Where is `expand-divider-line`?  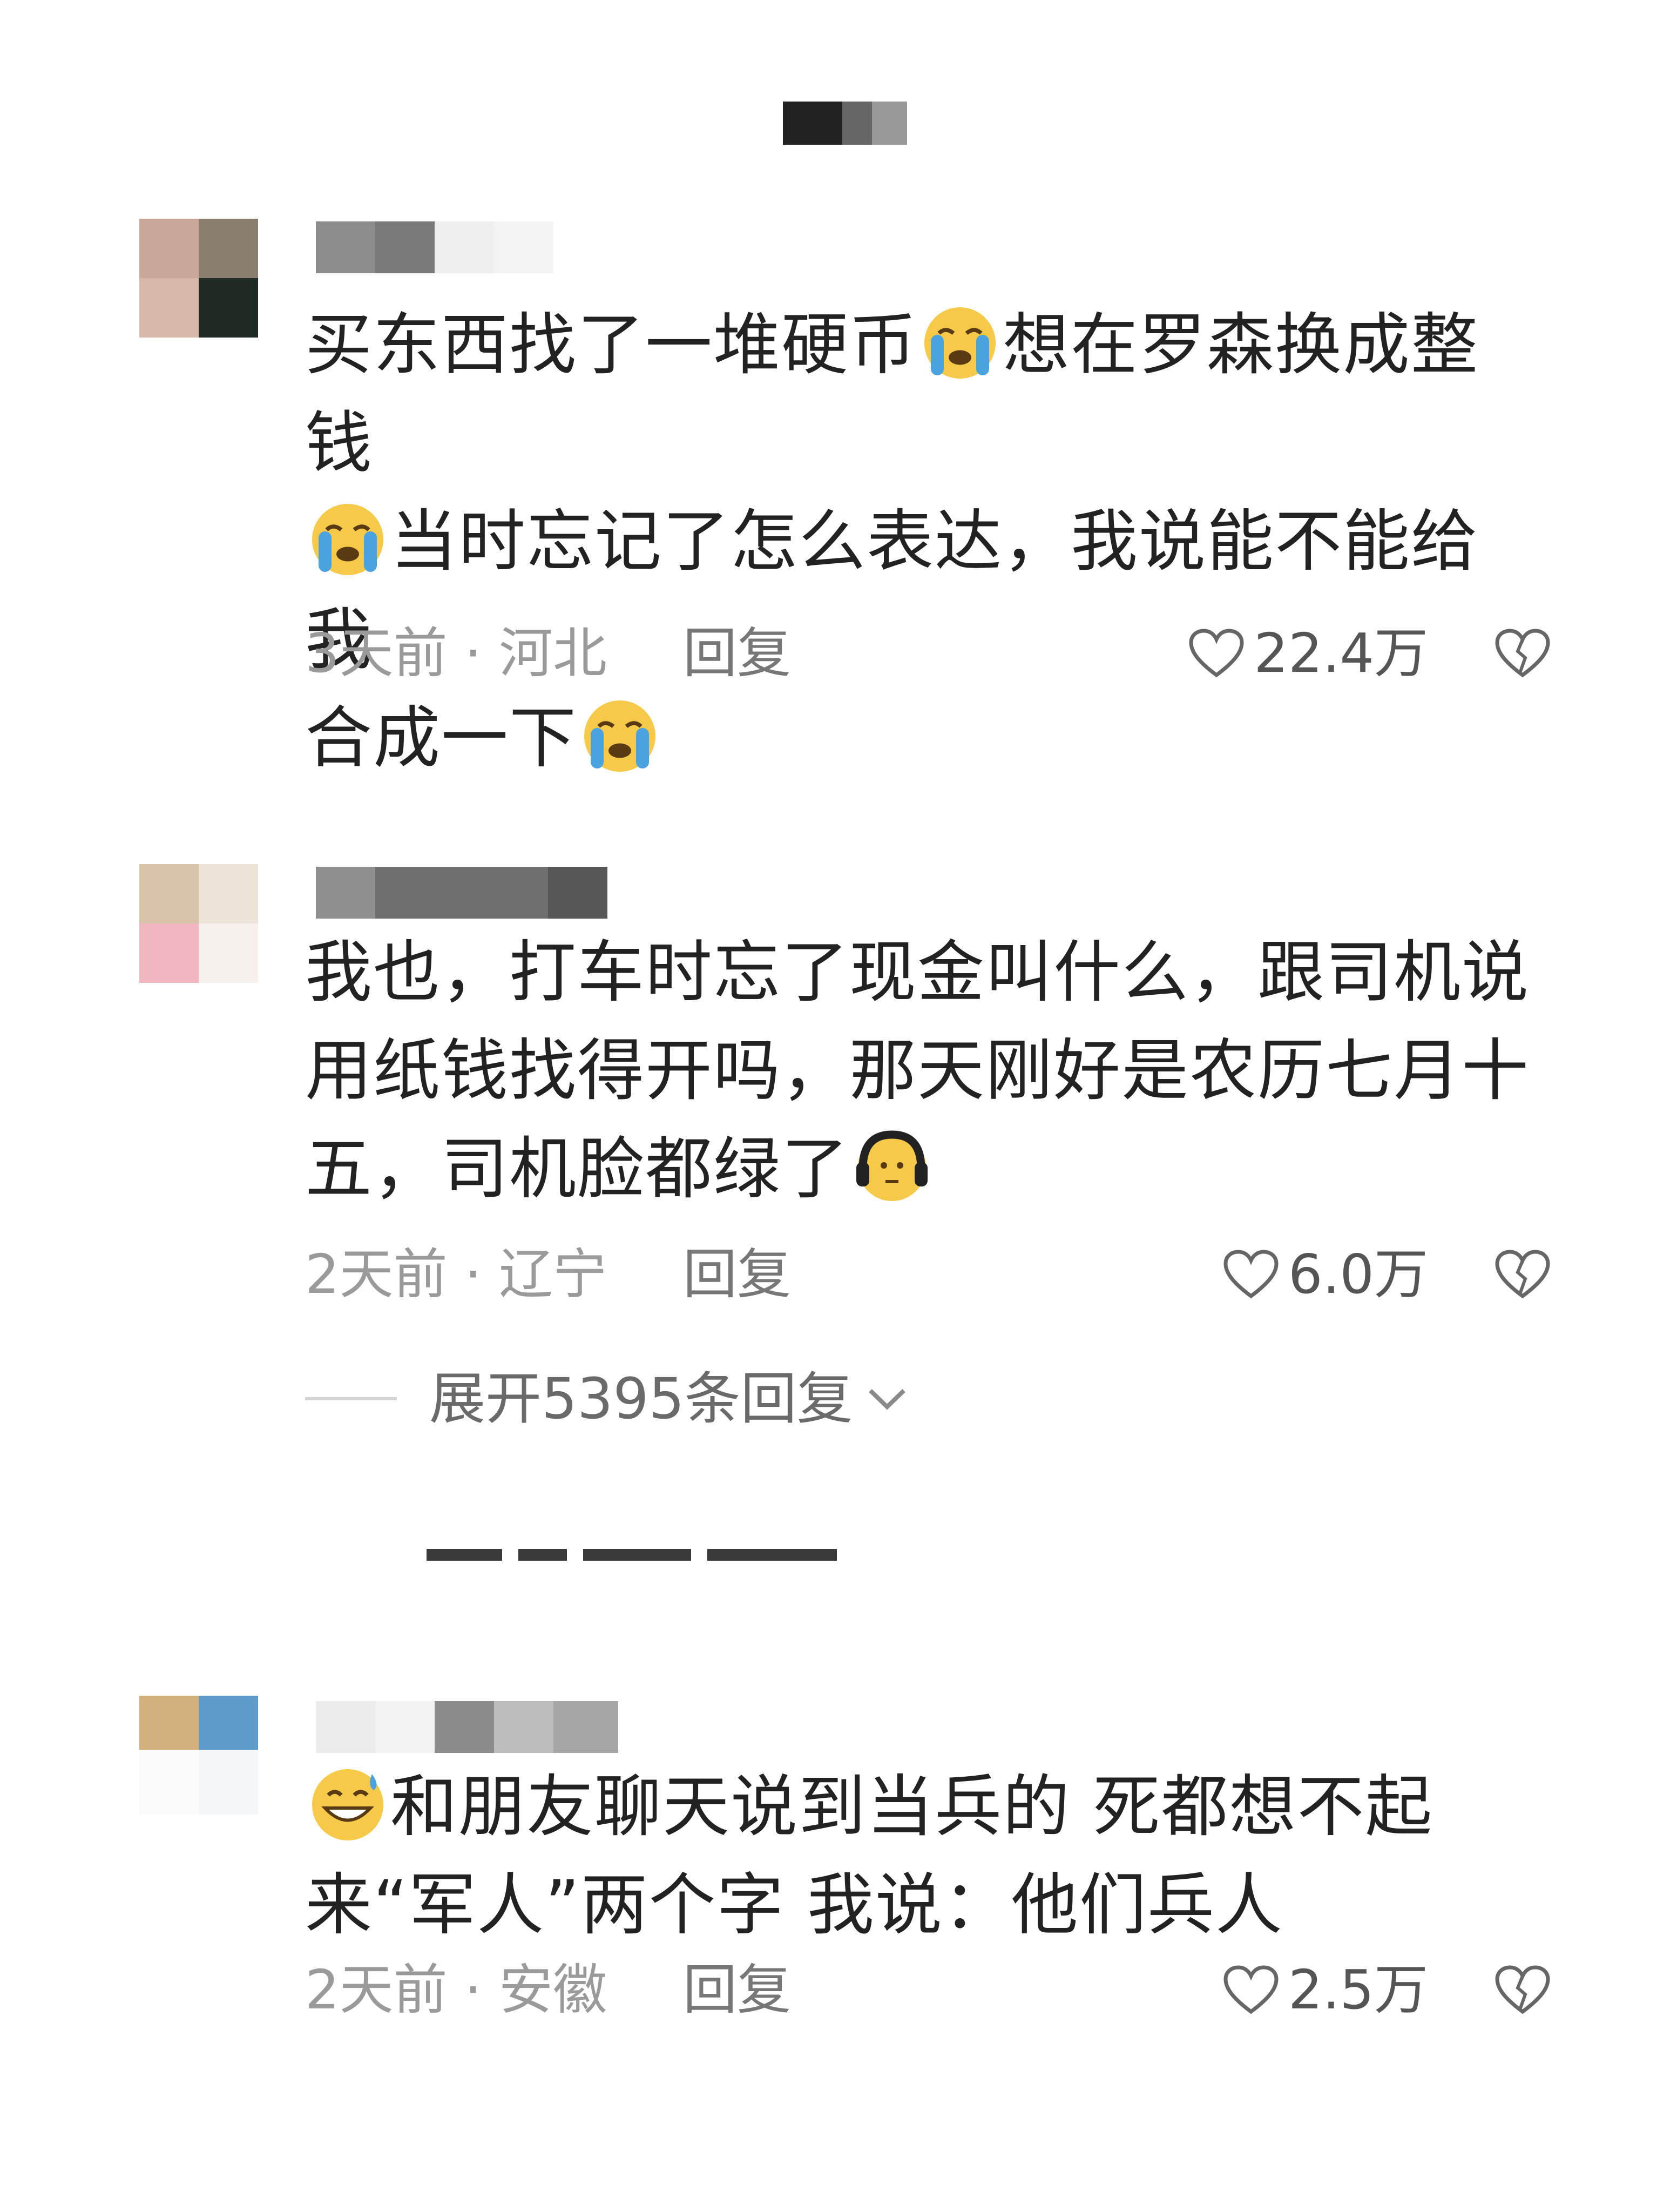 expand-divider-line is located at coordinates (351, 1398).